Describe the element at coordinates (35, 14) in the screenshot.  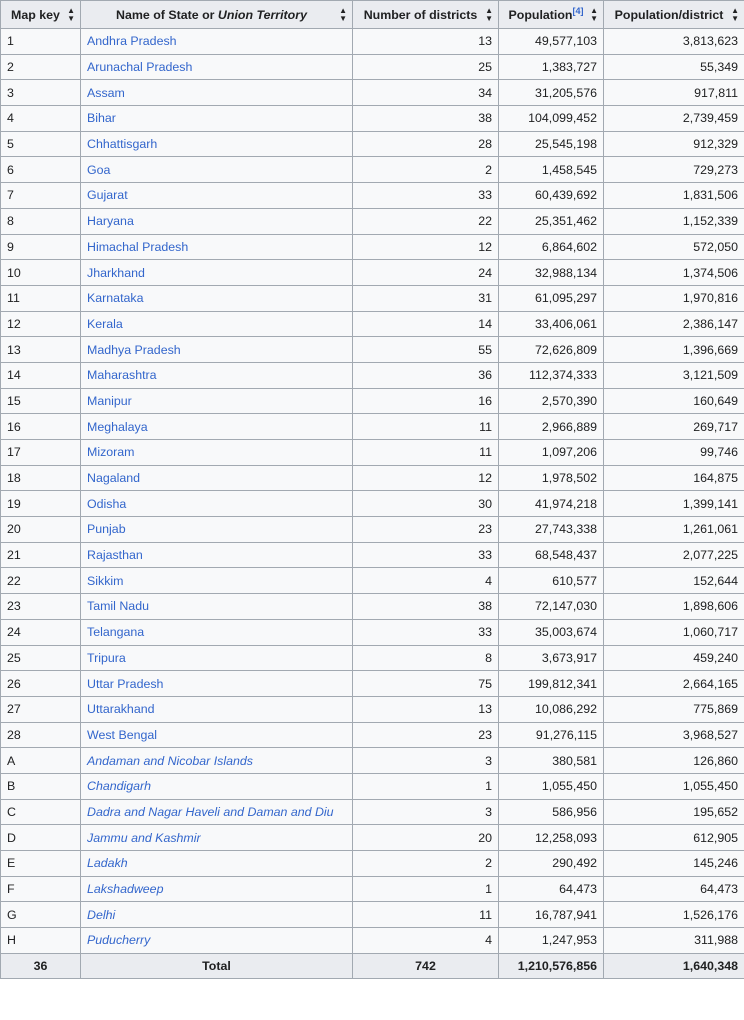
I see `header-map-key-label: Map key` at that location.